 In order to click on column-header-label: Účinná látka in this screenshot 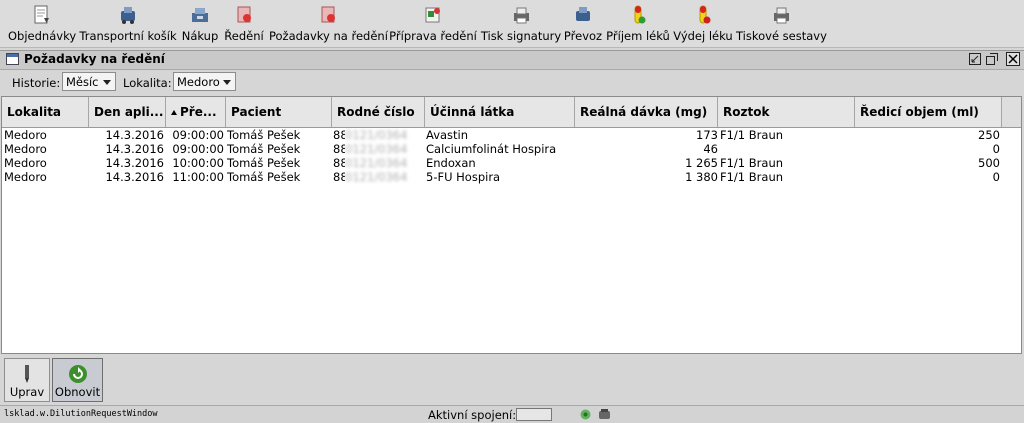, I will do `click(472, 112)`.